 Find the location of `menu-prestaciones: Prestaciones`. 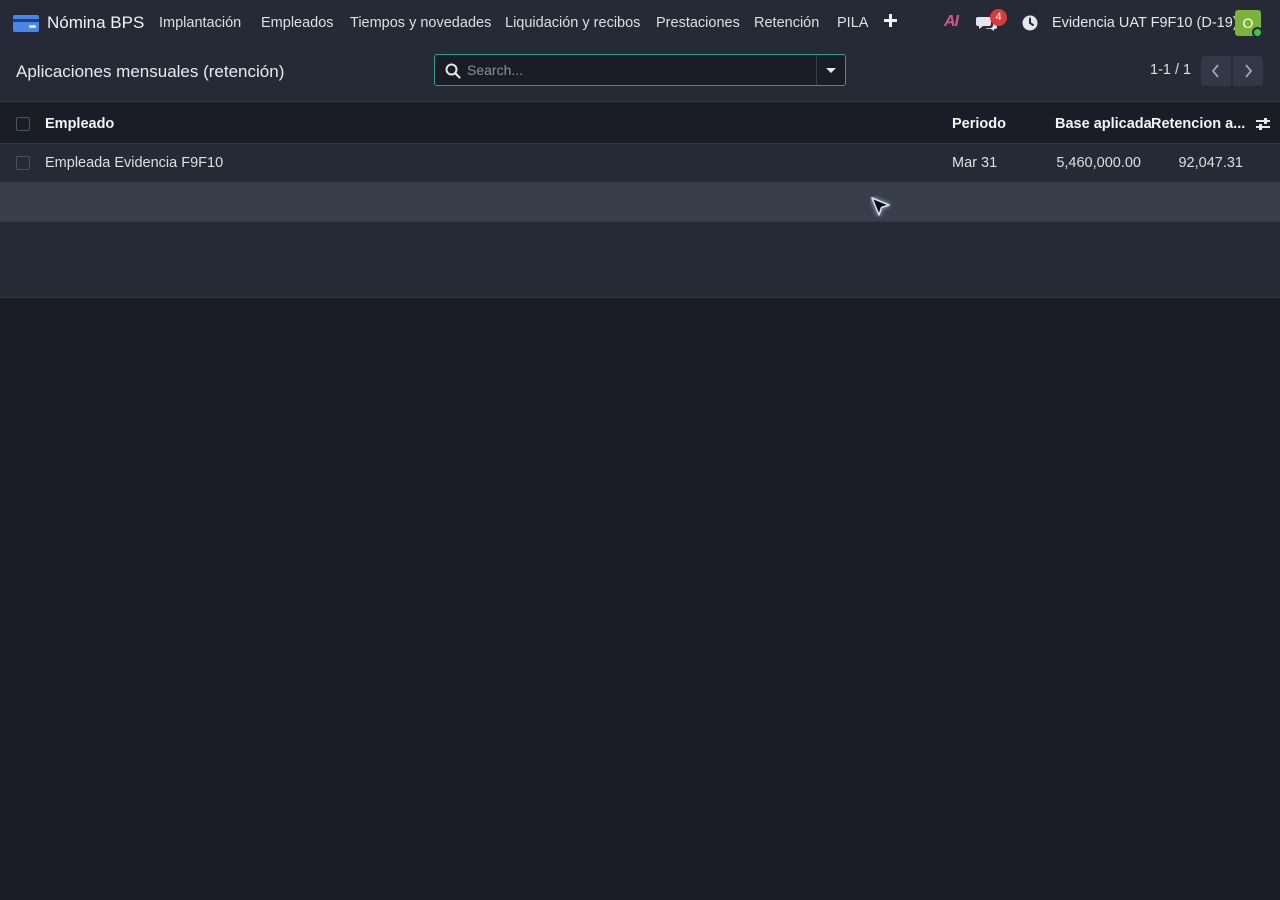

menu-prestaciones: Prestaciones is located at coordinates (698, 23).